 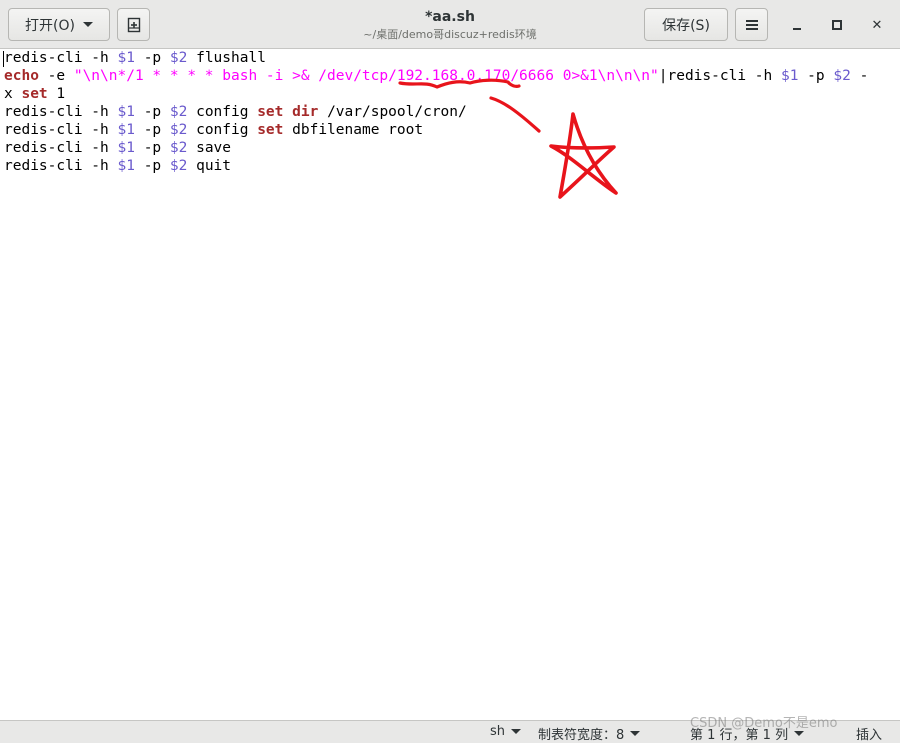 I want to click on save-button-label: 保存(S), so click(x=686, y=25).